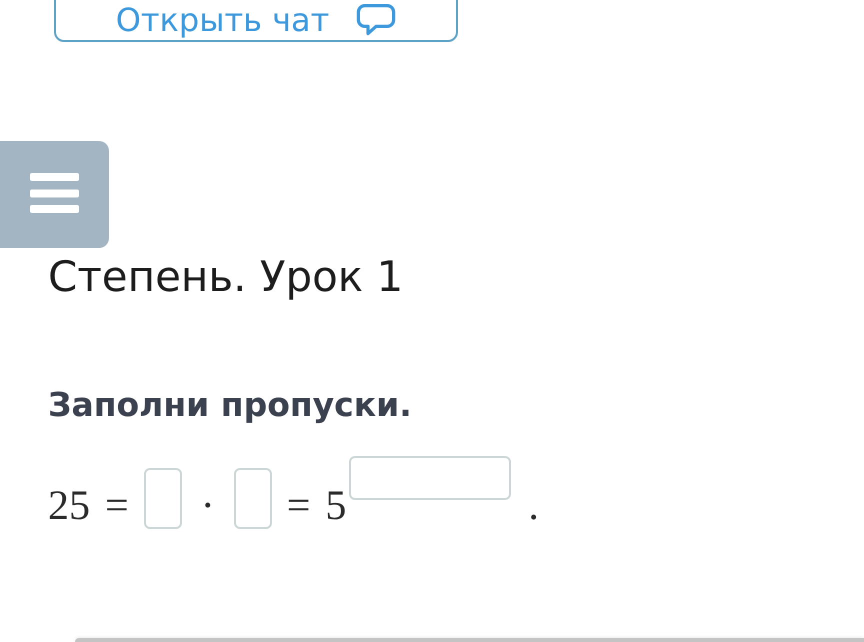 The width and height of the screenshot is (864, 642). Describe the element at coordinates (533, 506) in the screenshot. I see `punctuation-text: .` at that location.